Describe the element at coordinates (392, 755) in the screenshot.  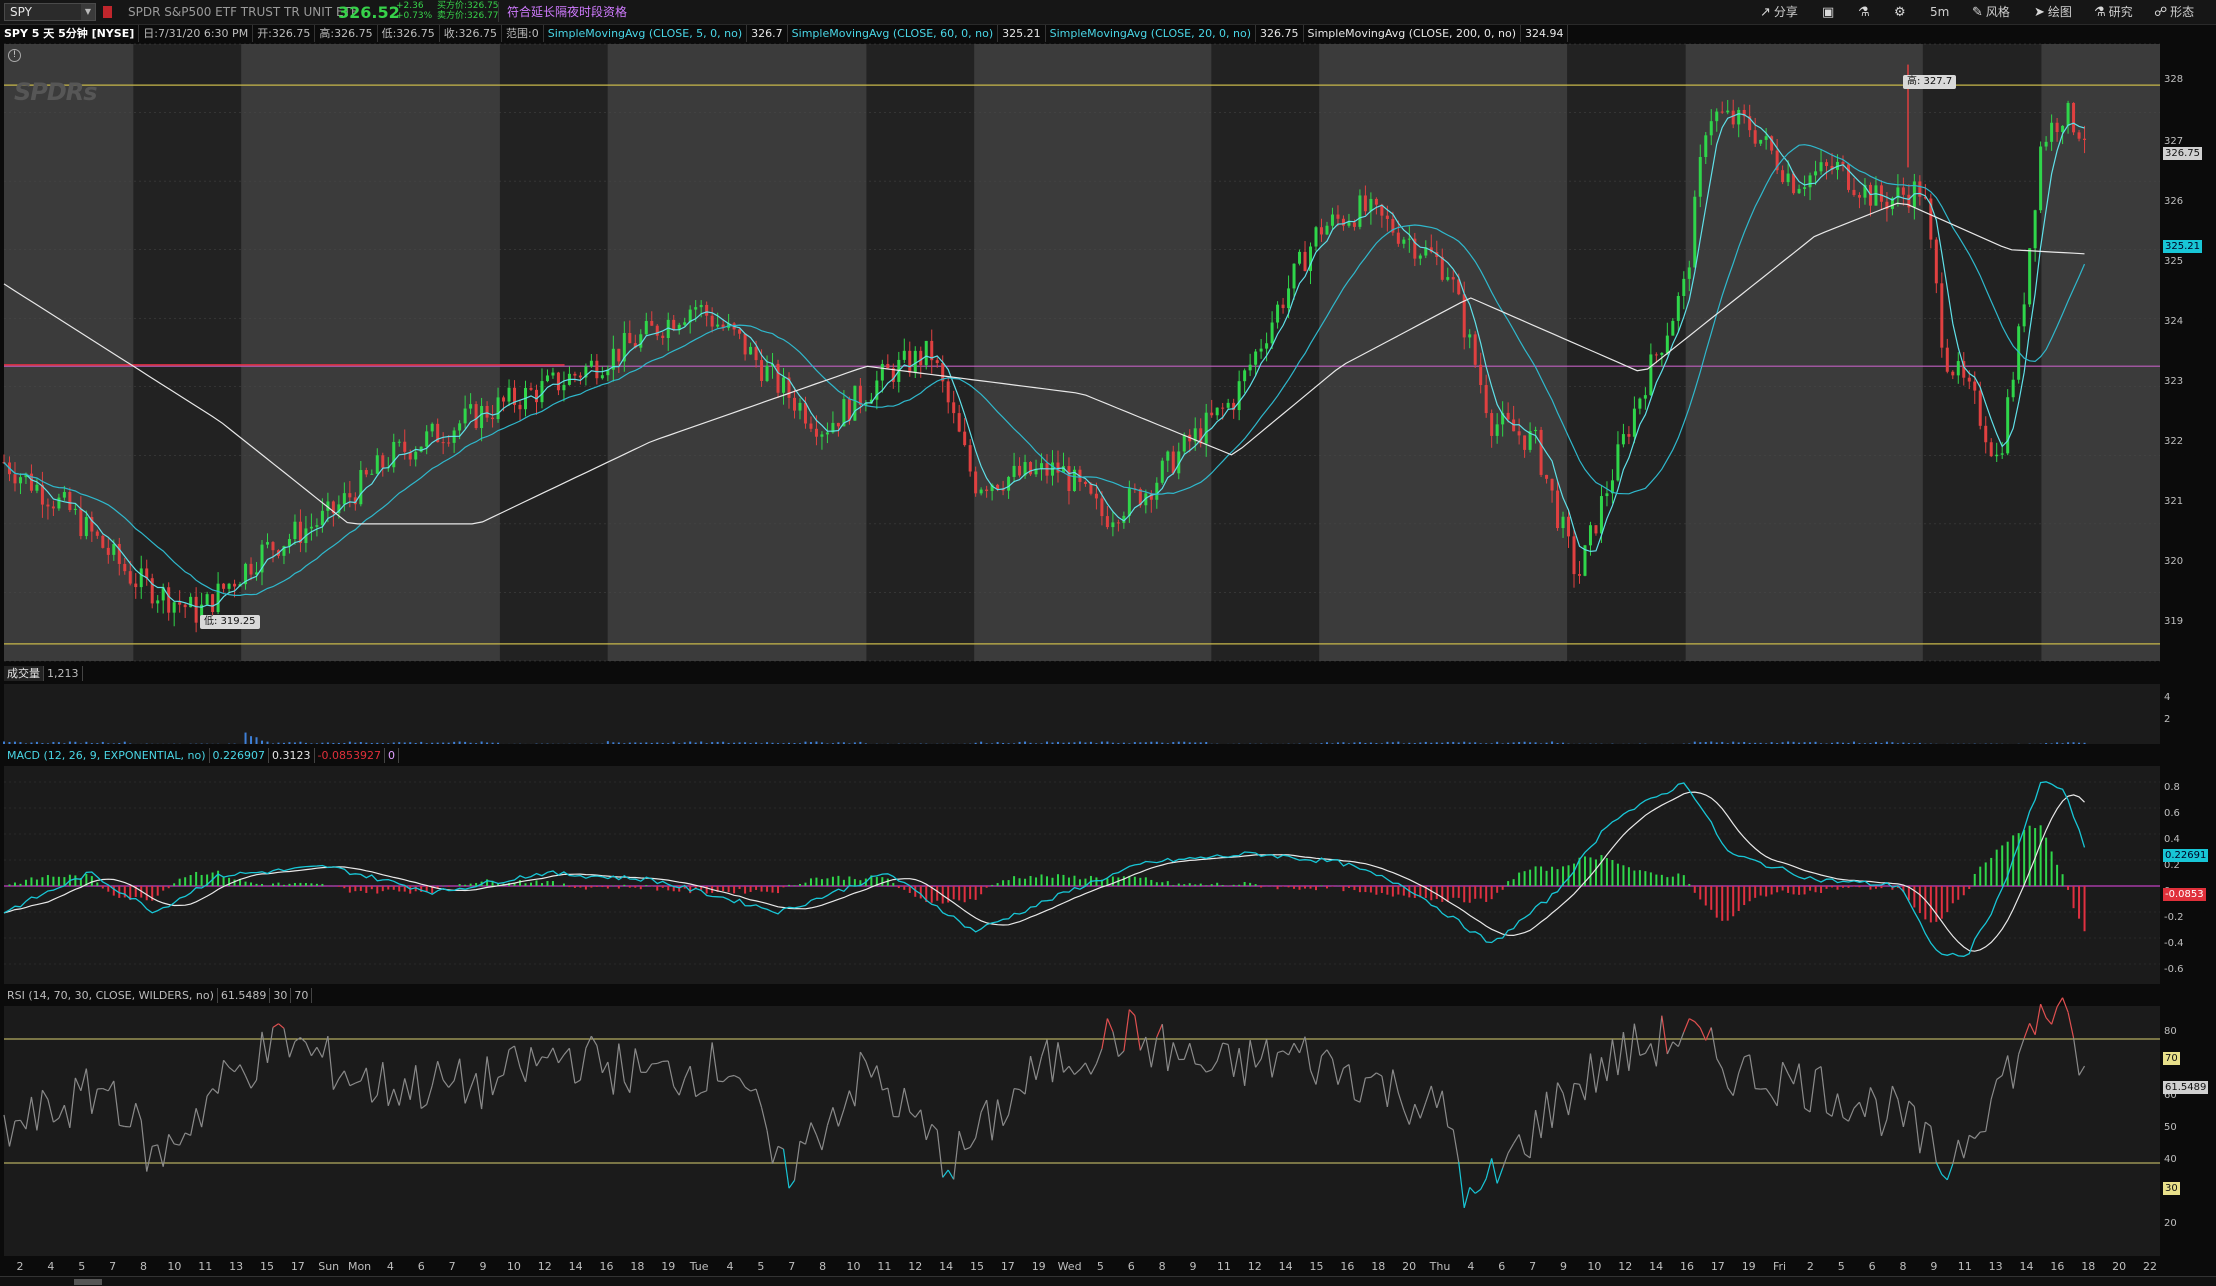
I see `macd-zero: 0` at that location.